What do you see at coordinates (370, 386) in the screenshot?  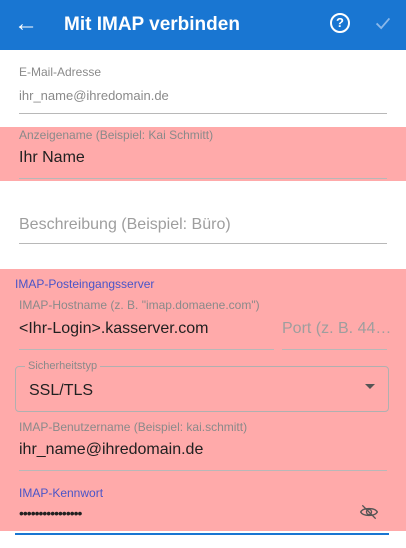 I see `dropdown-arrow-icon` at bounding box center [370, 386].